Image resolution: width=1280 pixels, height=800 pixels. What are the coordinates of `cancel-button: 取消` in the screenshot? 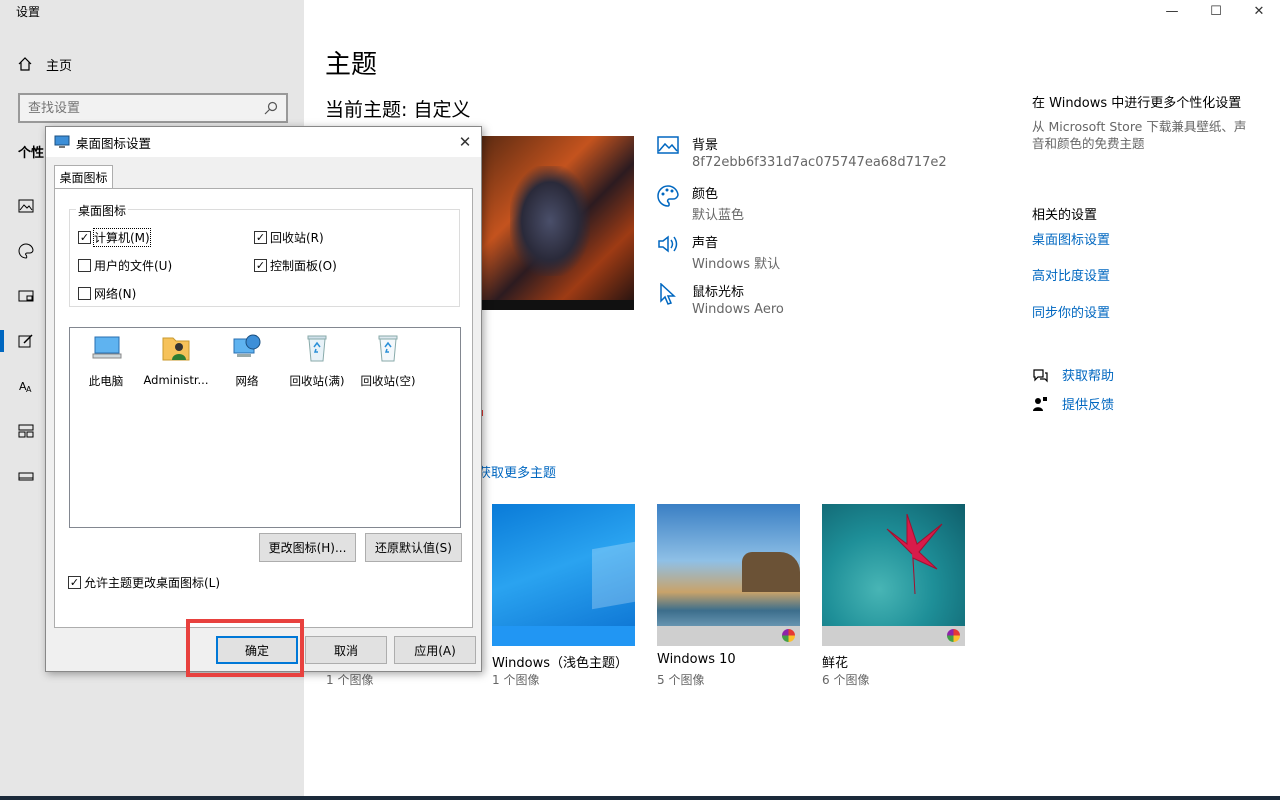 It's located at (346, 650).